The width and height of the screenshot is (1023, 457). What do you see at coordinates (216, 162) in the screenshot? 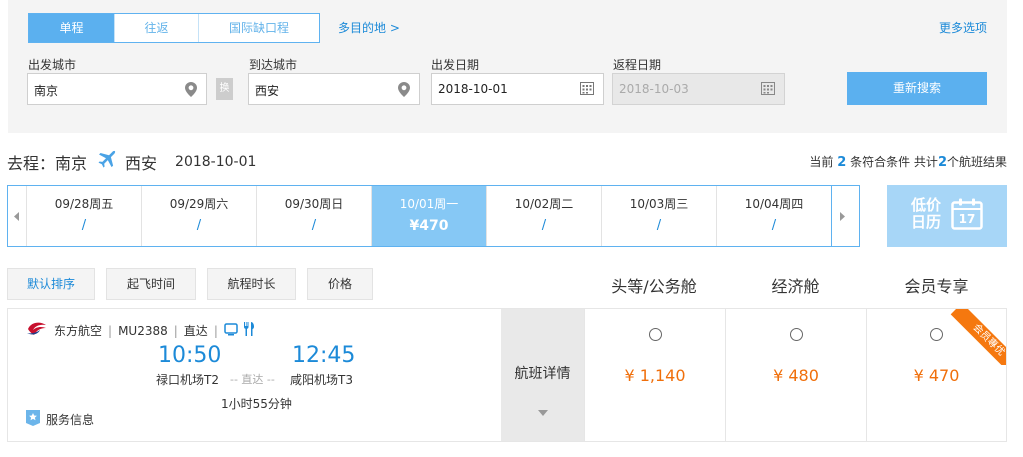
I see `route-date: 2018-10-01` at bounding box center [216, 162].